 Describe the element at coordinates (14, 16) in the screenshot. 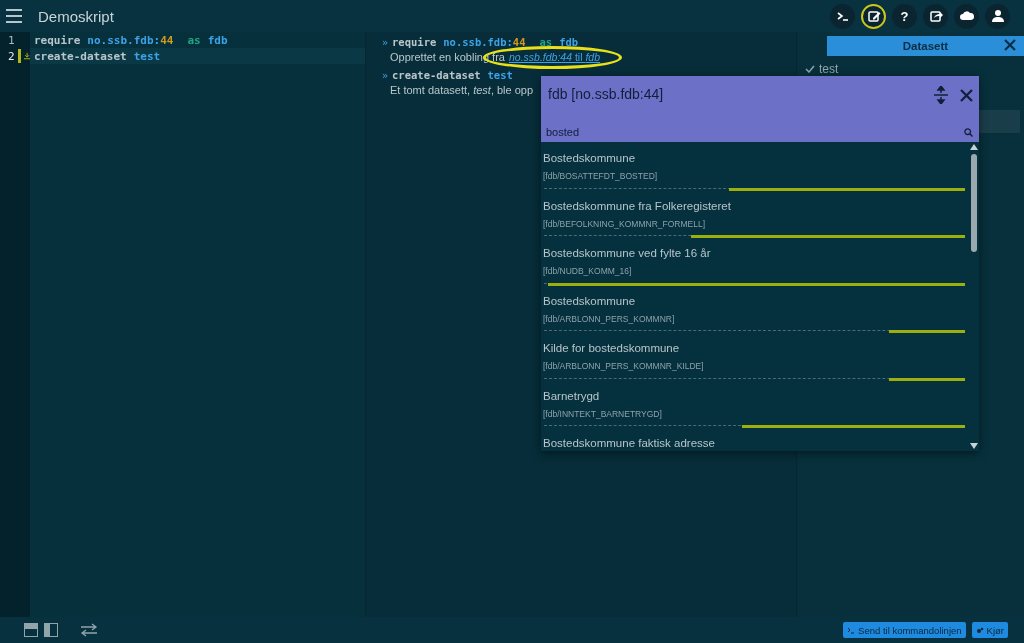

I see `menu-icon` at that location.